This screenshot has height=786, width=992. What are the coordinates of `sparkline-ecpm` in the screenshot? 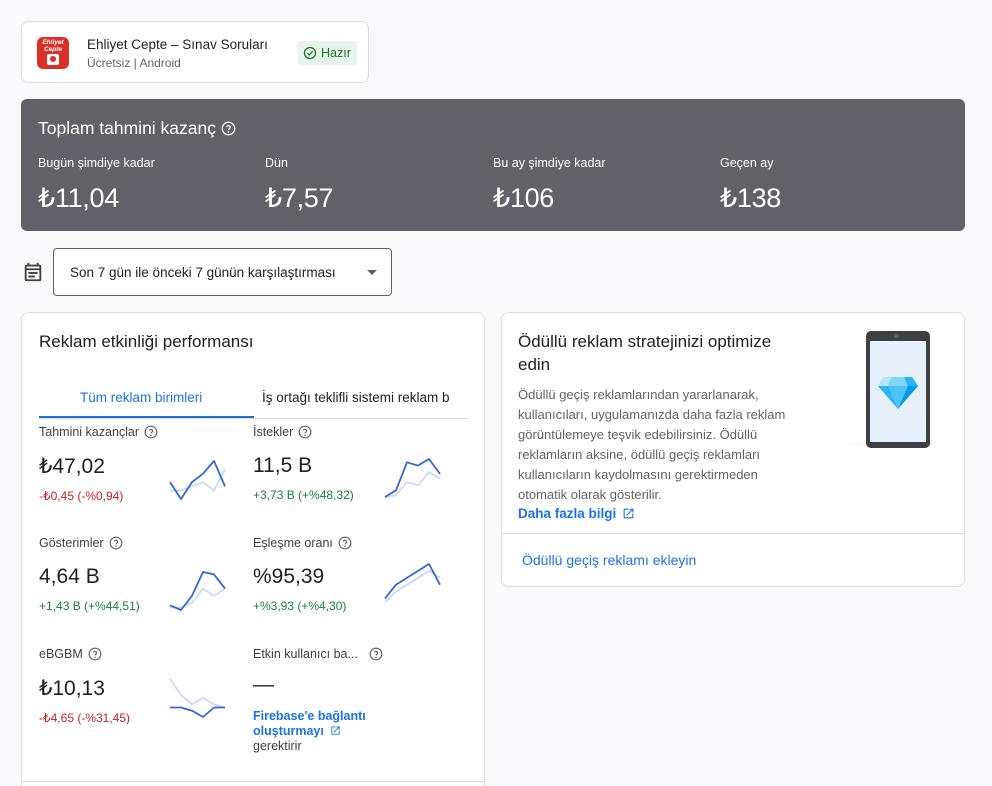 It's located at (197, 698).